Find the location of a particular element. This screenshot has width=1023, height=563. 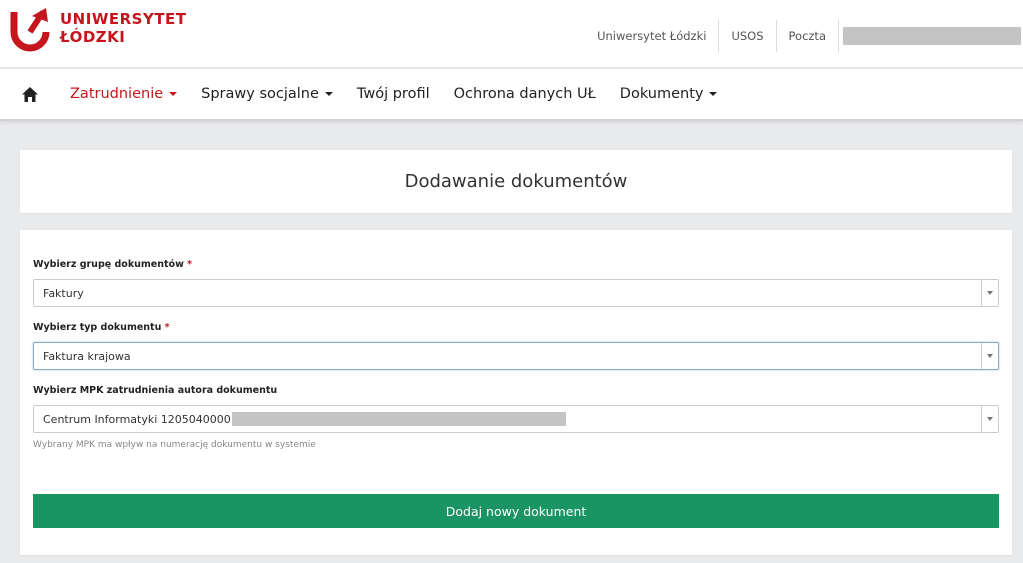

mpk-select: Centrum Informatyki 1205040000 is located at coordinates (516, 419).